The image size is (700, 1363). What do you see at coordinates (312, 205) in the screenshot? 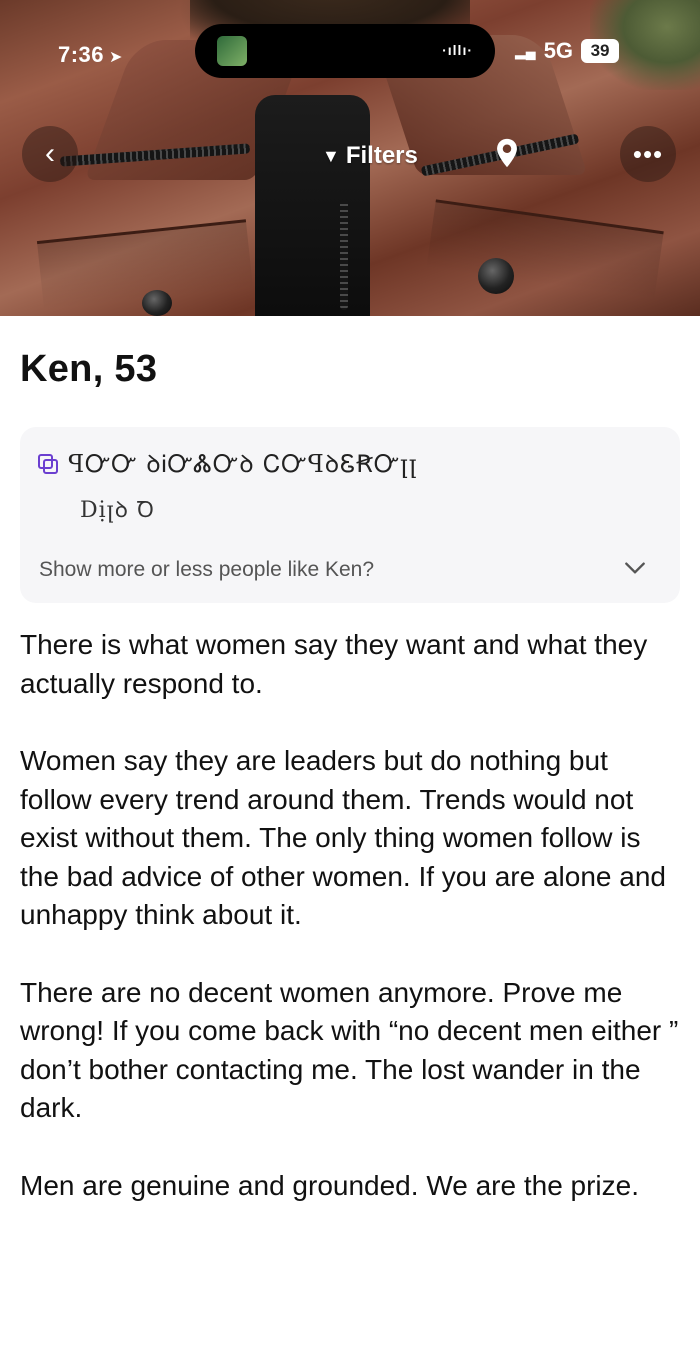
I see `photo-shirt` at bounding box center [312, 205].